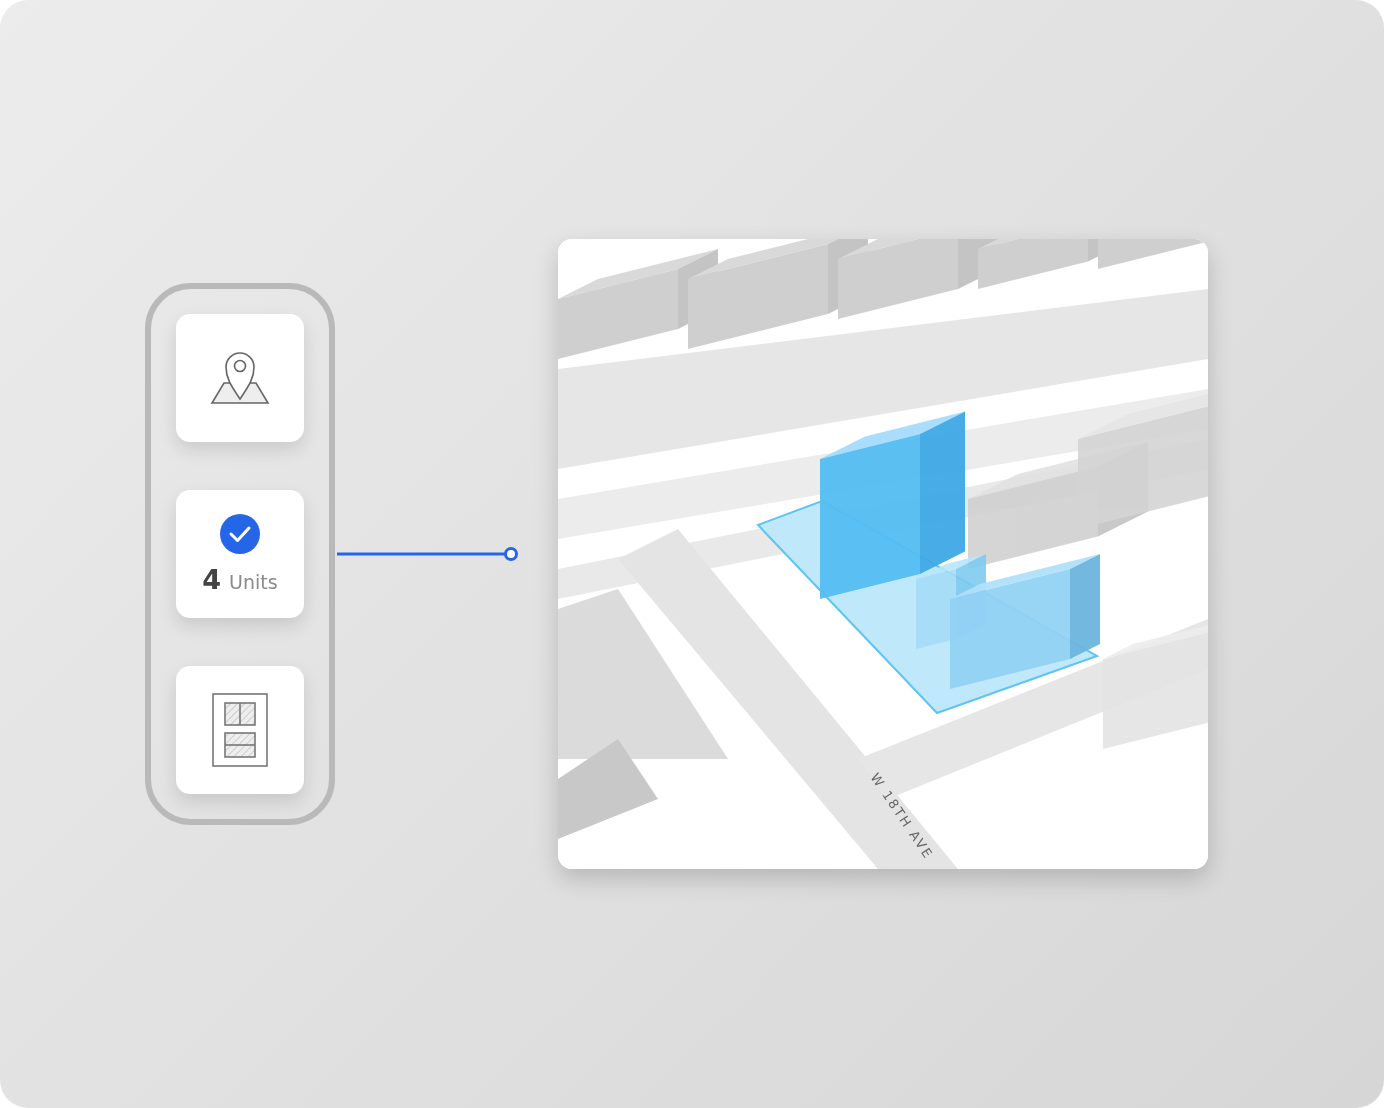 This screenshot has width=1384, height=1108. I want to click on unit-count: 4, so click(212, 579).